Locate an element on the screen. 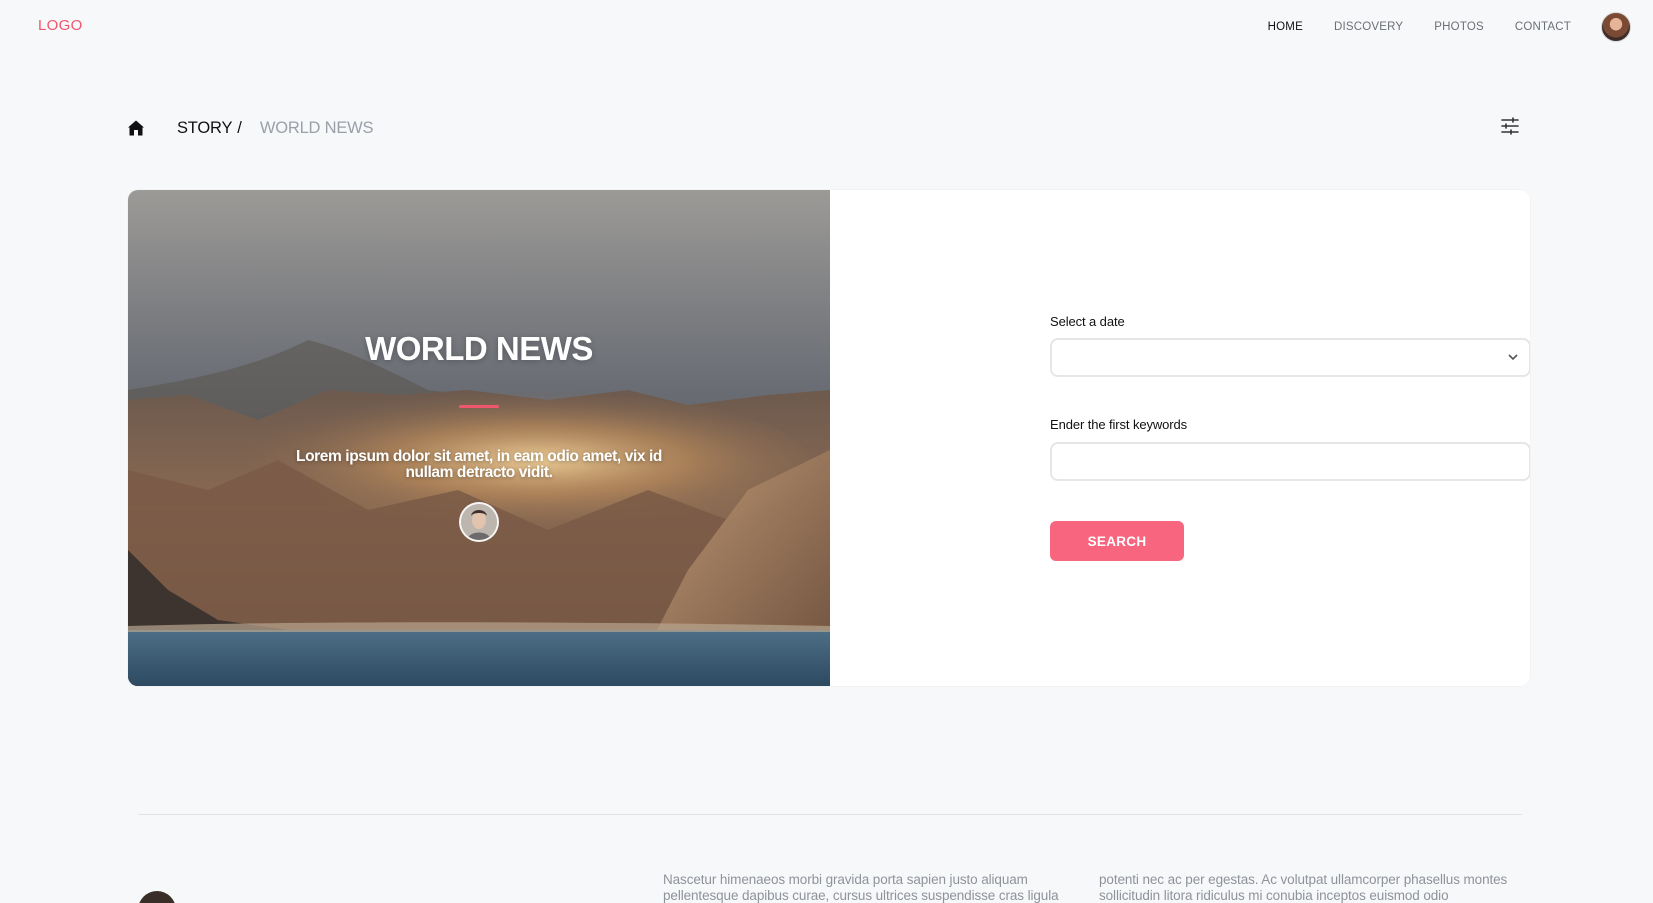 This screenshot has width=1653, height=903. author-avatar is located at coordinates (157, 897).